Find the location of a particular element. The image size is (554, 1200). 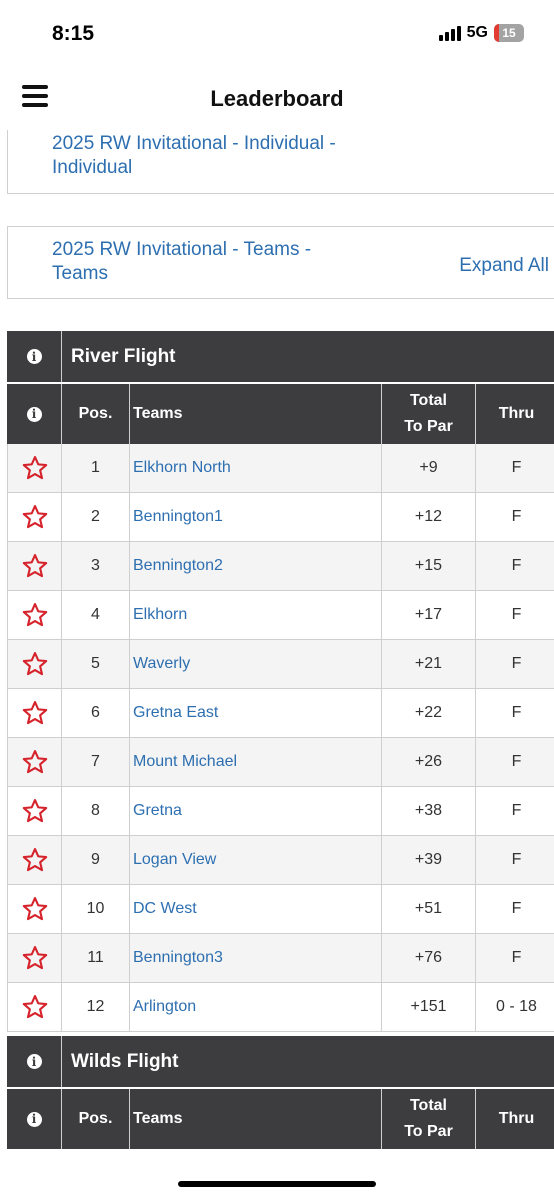

table-row: 3 Bennington2 +15 F is located at coordinates (280, 566).